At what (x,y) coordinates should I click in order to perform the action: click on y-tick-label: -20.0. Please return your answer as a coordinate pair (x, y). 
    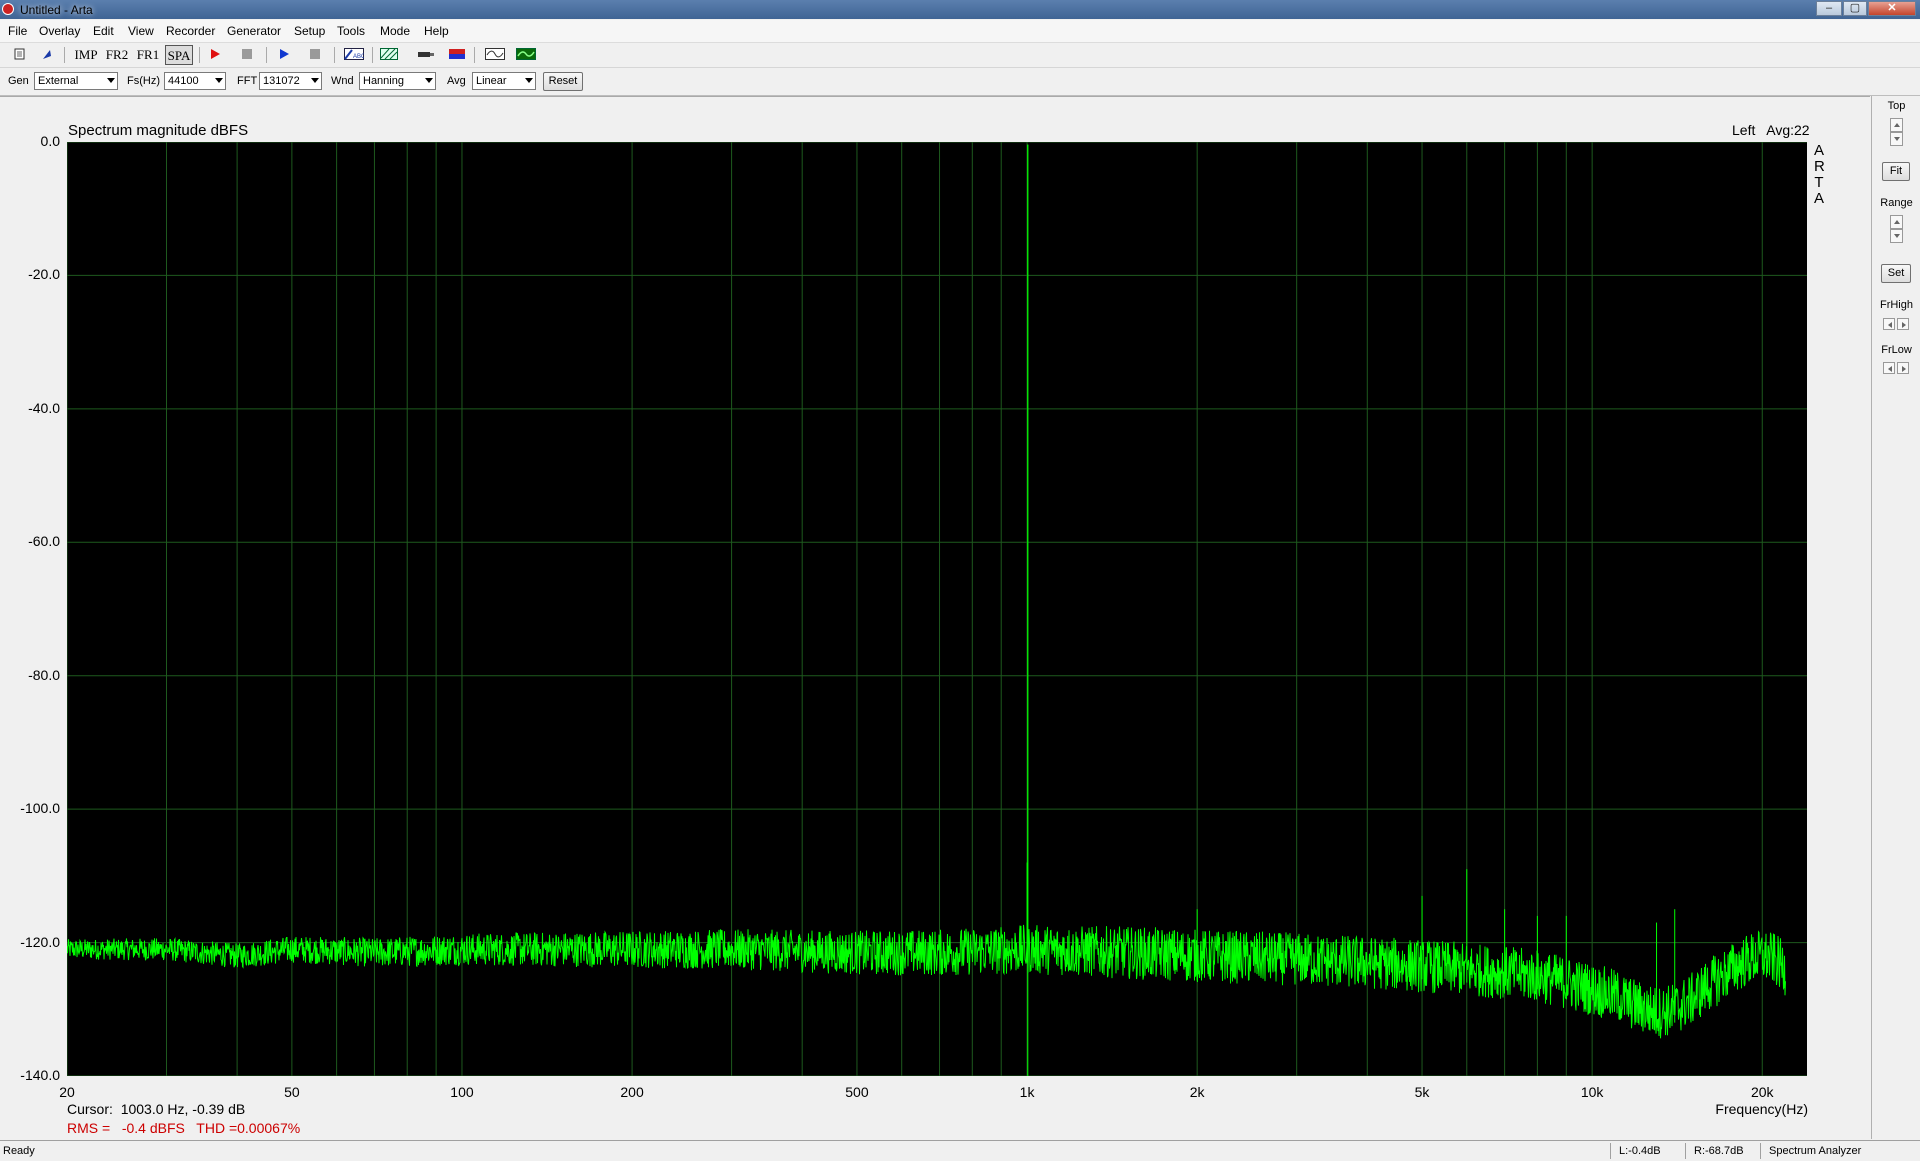
    Looking at the image, I should click on (44, 274).